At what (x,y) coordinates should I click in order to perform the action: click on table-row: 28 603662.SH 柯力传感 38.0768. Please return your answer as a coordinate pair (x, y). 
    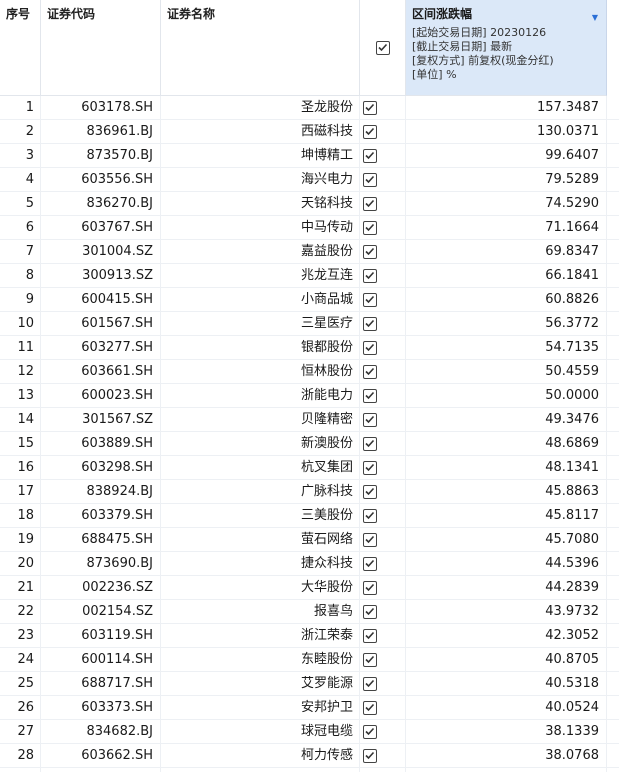
    Looking at the image, I should click on (309, 756).